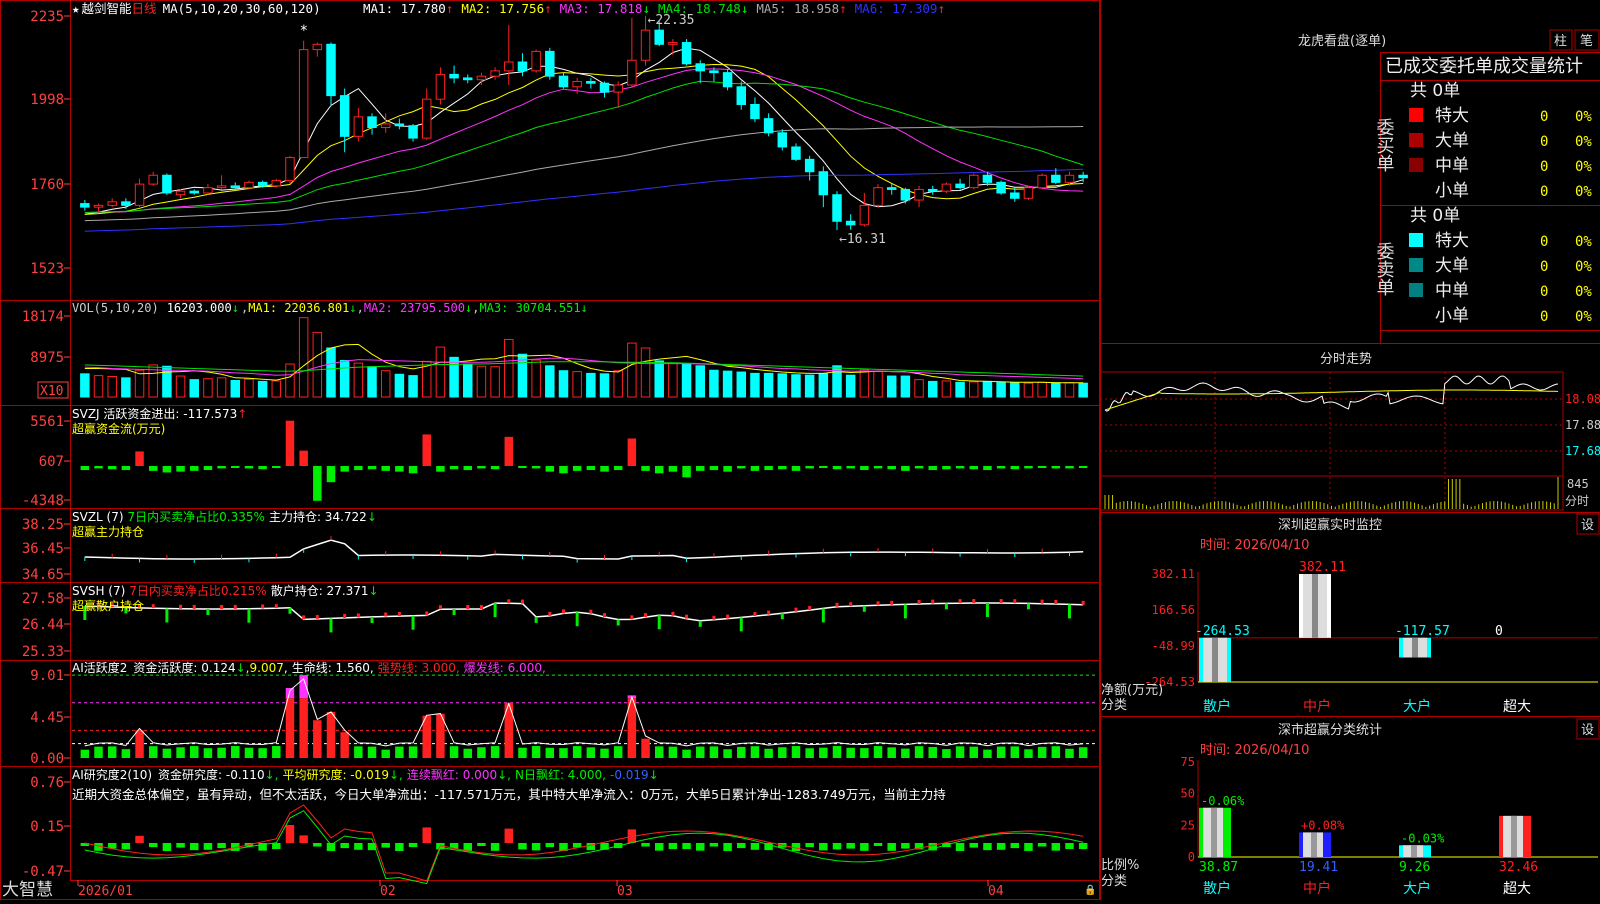  I want to click on ma-legend-arrow-1: ↑, so click(450, 8).